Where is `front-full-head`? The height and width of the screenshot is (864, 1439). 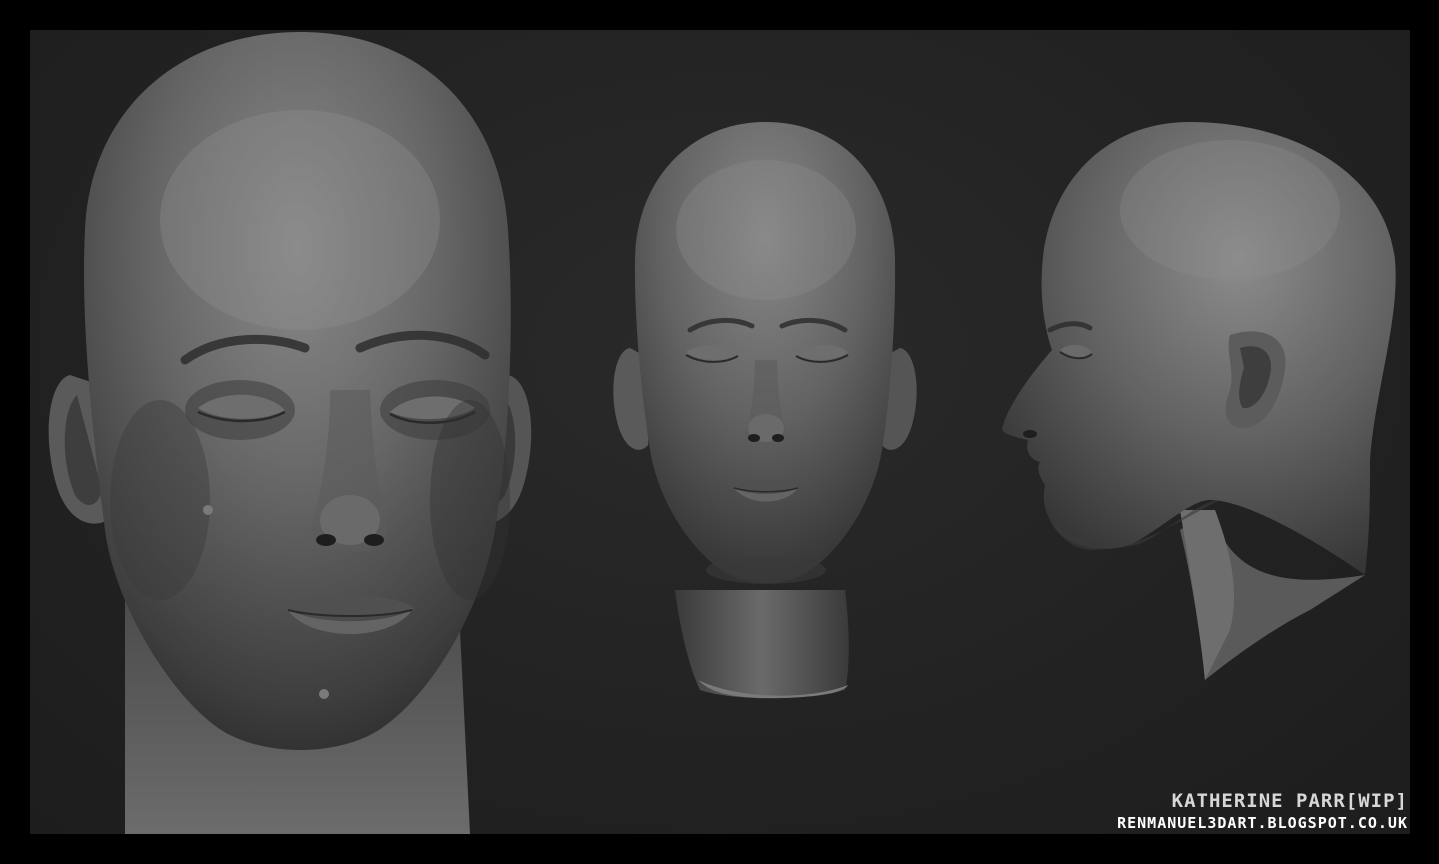
front-full-head is located at coordinates (765, 410).